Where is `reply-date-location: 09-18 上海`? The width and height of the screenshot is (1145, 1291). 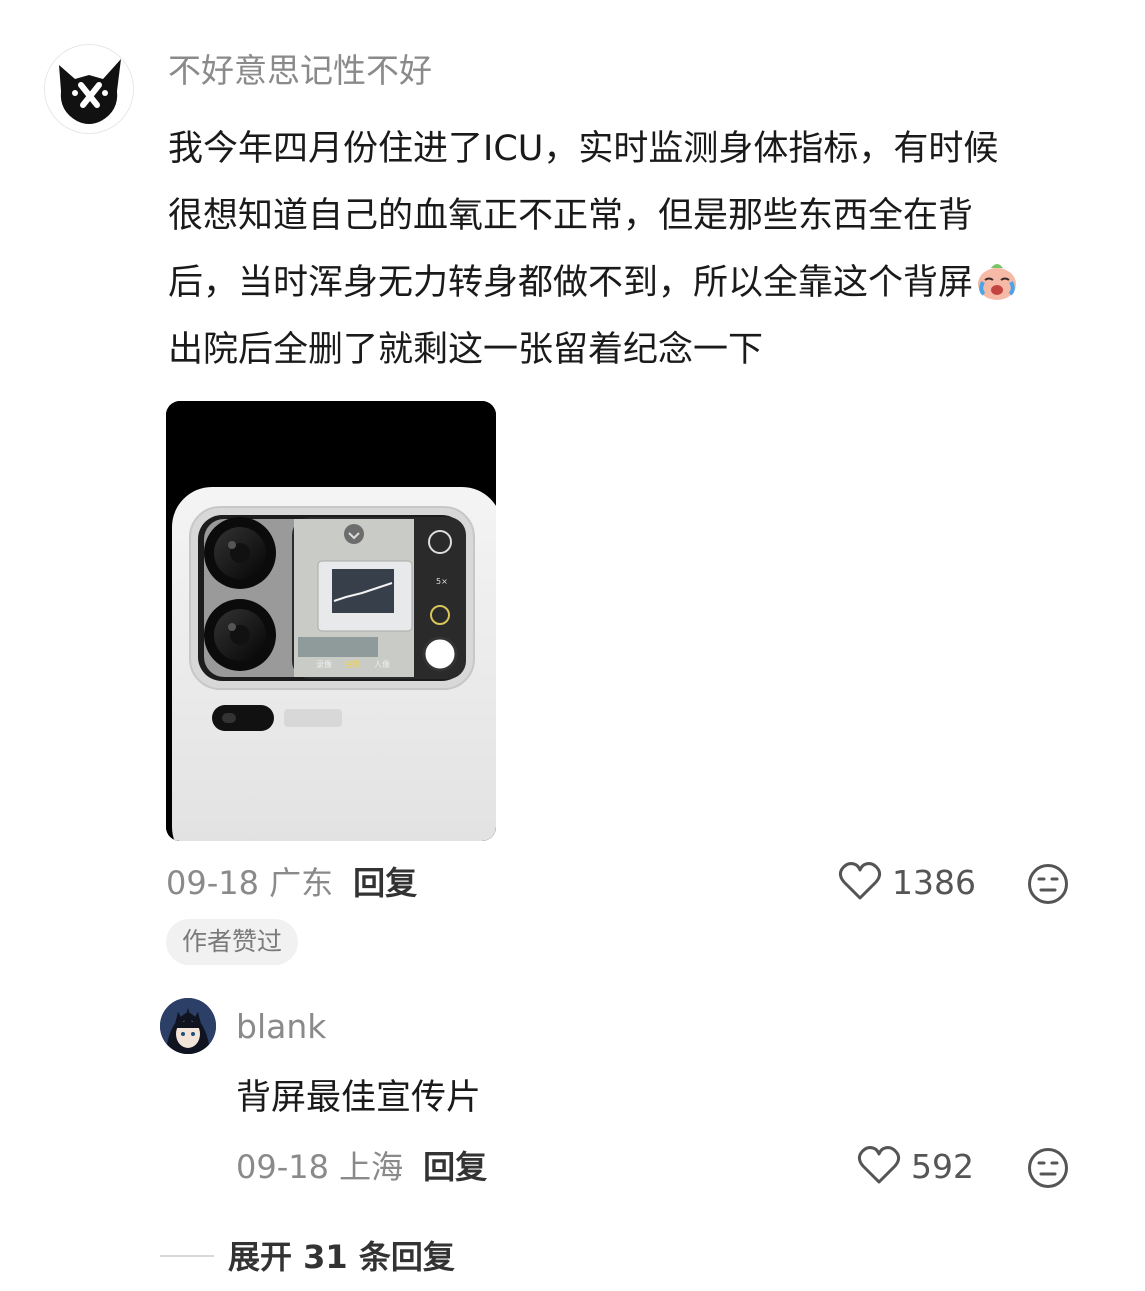 reply-date-location: 09-18 上海 is located at coordinates (320, 1167).